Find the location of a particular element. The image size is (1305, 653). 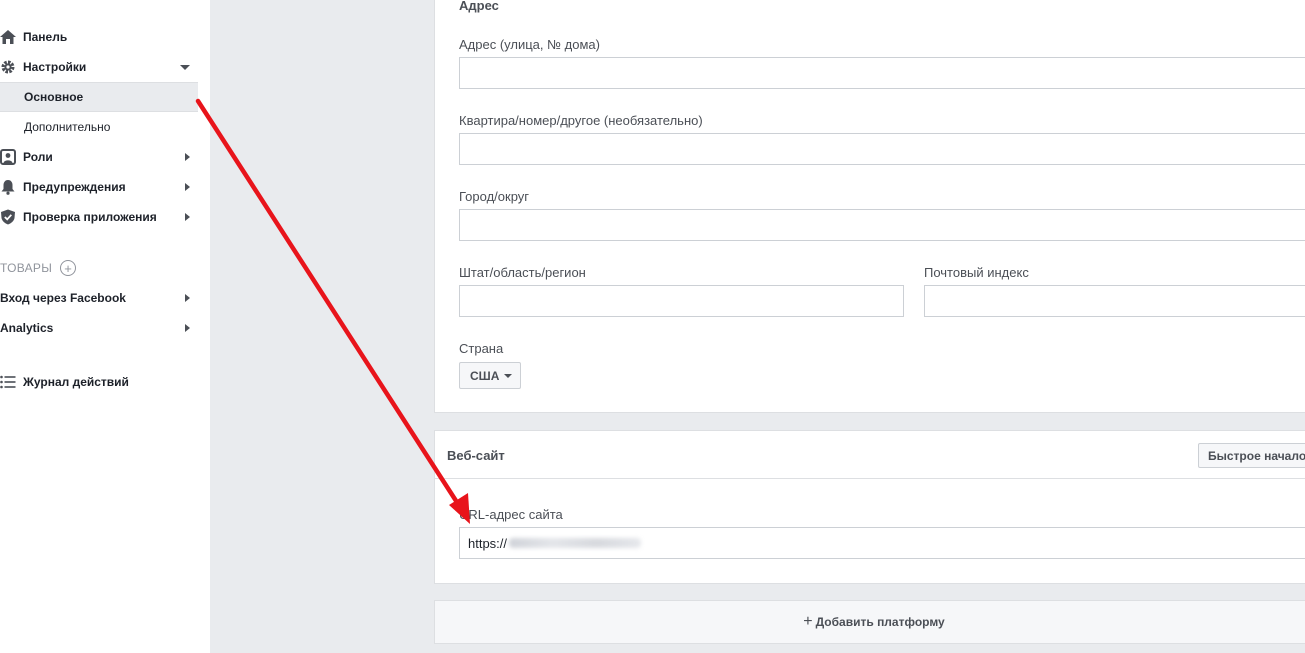

blurred-domain is located at coordinates (575, 543).